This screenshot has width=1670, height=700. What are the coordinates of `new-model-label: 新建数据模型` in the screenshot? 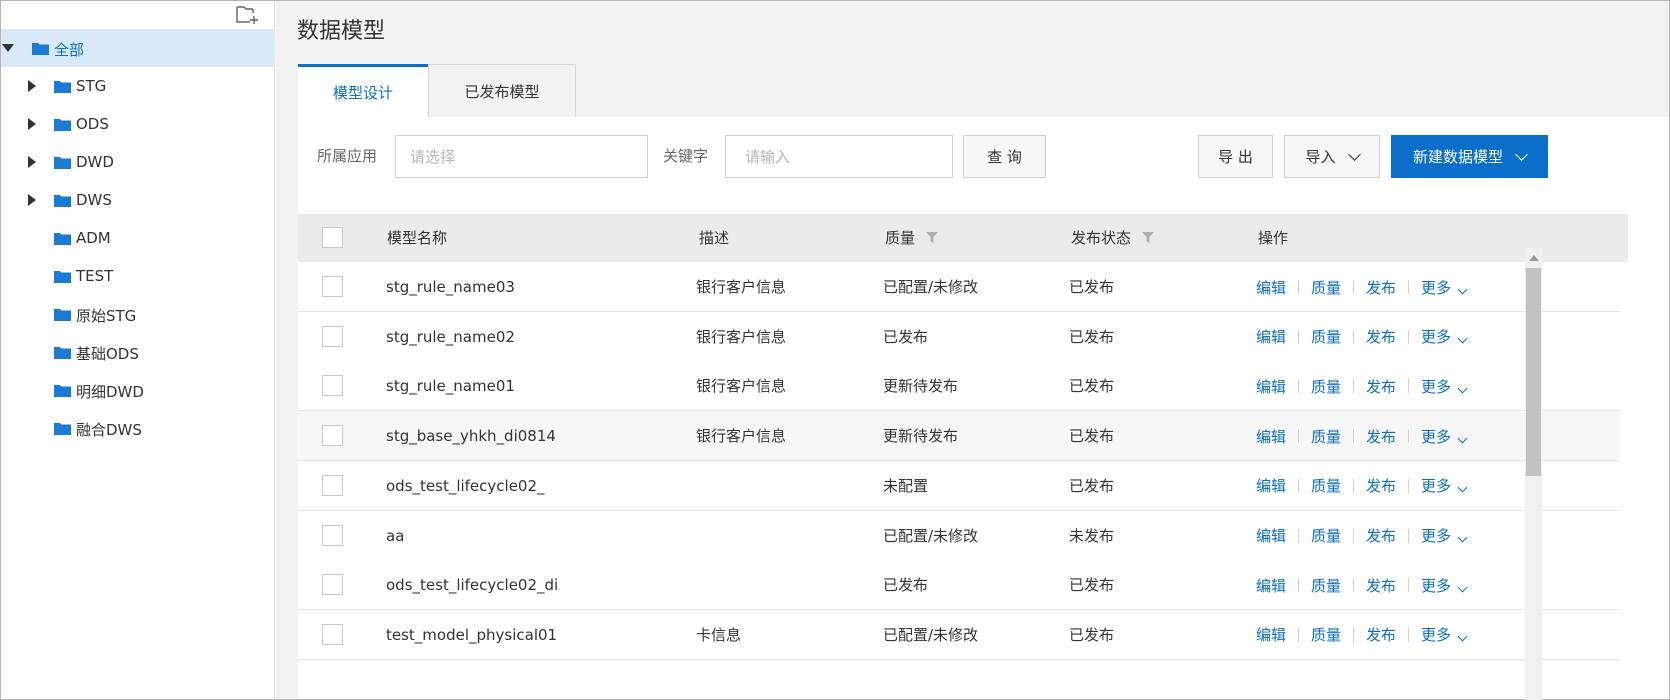 It's located at (1457, 157).